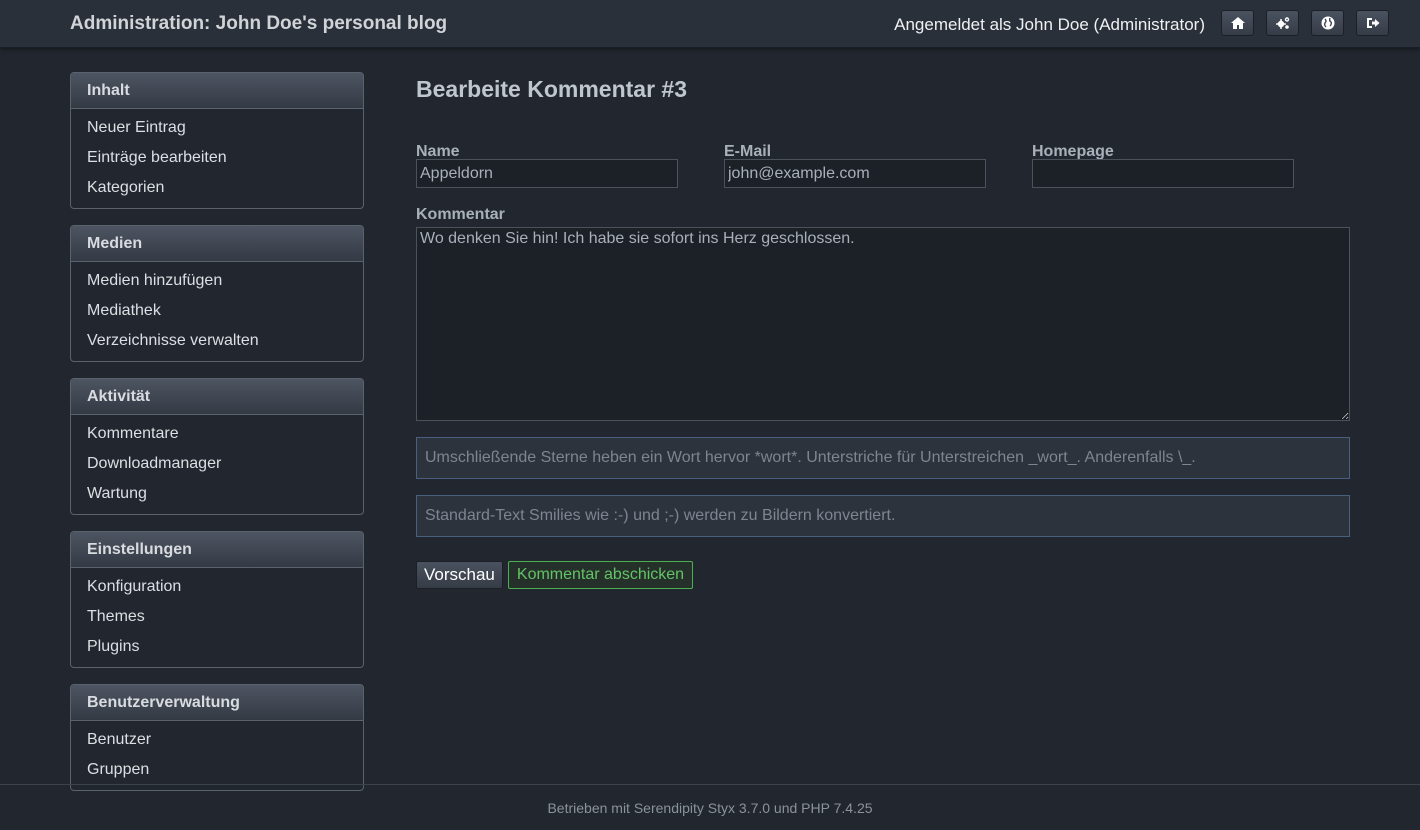 This screenshot has height=830, width=1420. What do you see at coordinates (1163, 173) in the screenshot?
I see `homepage-input` at bounding box center [1163, 173].